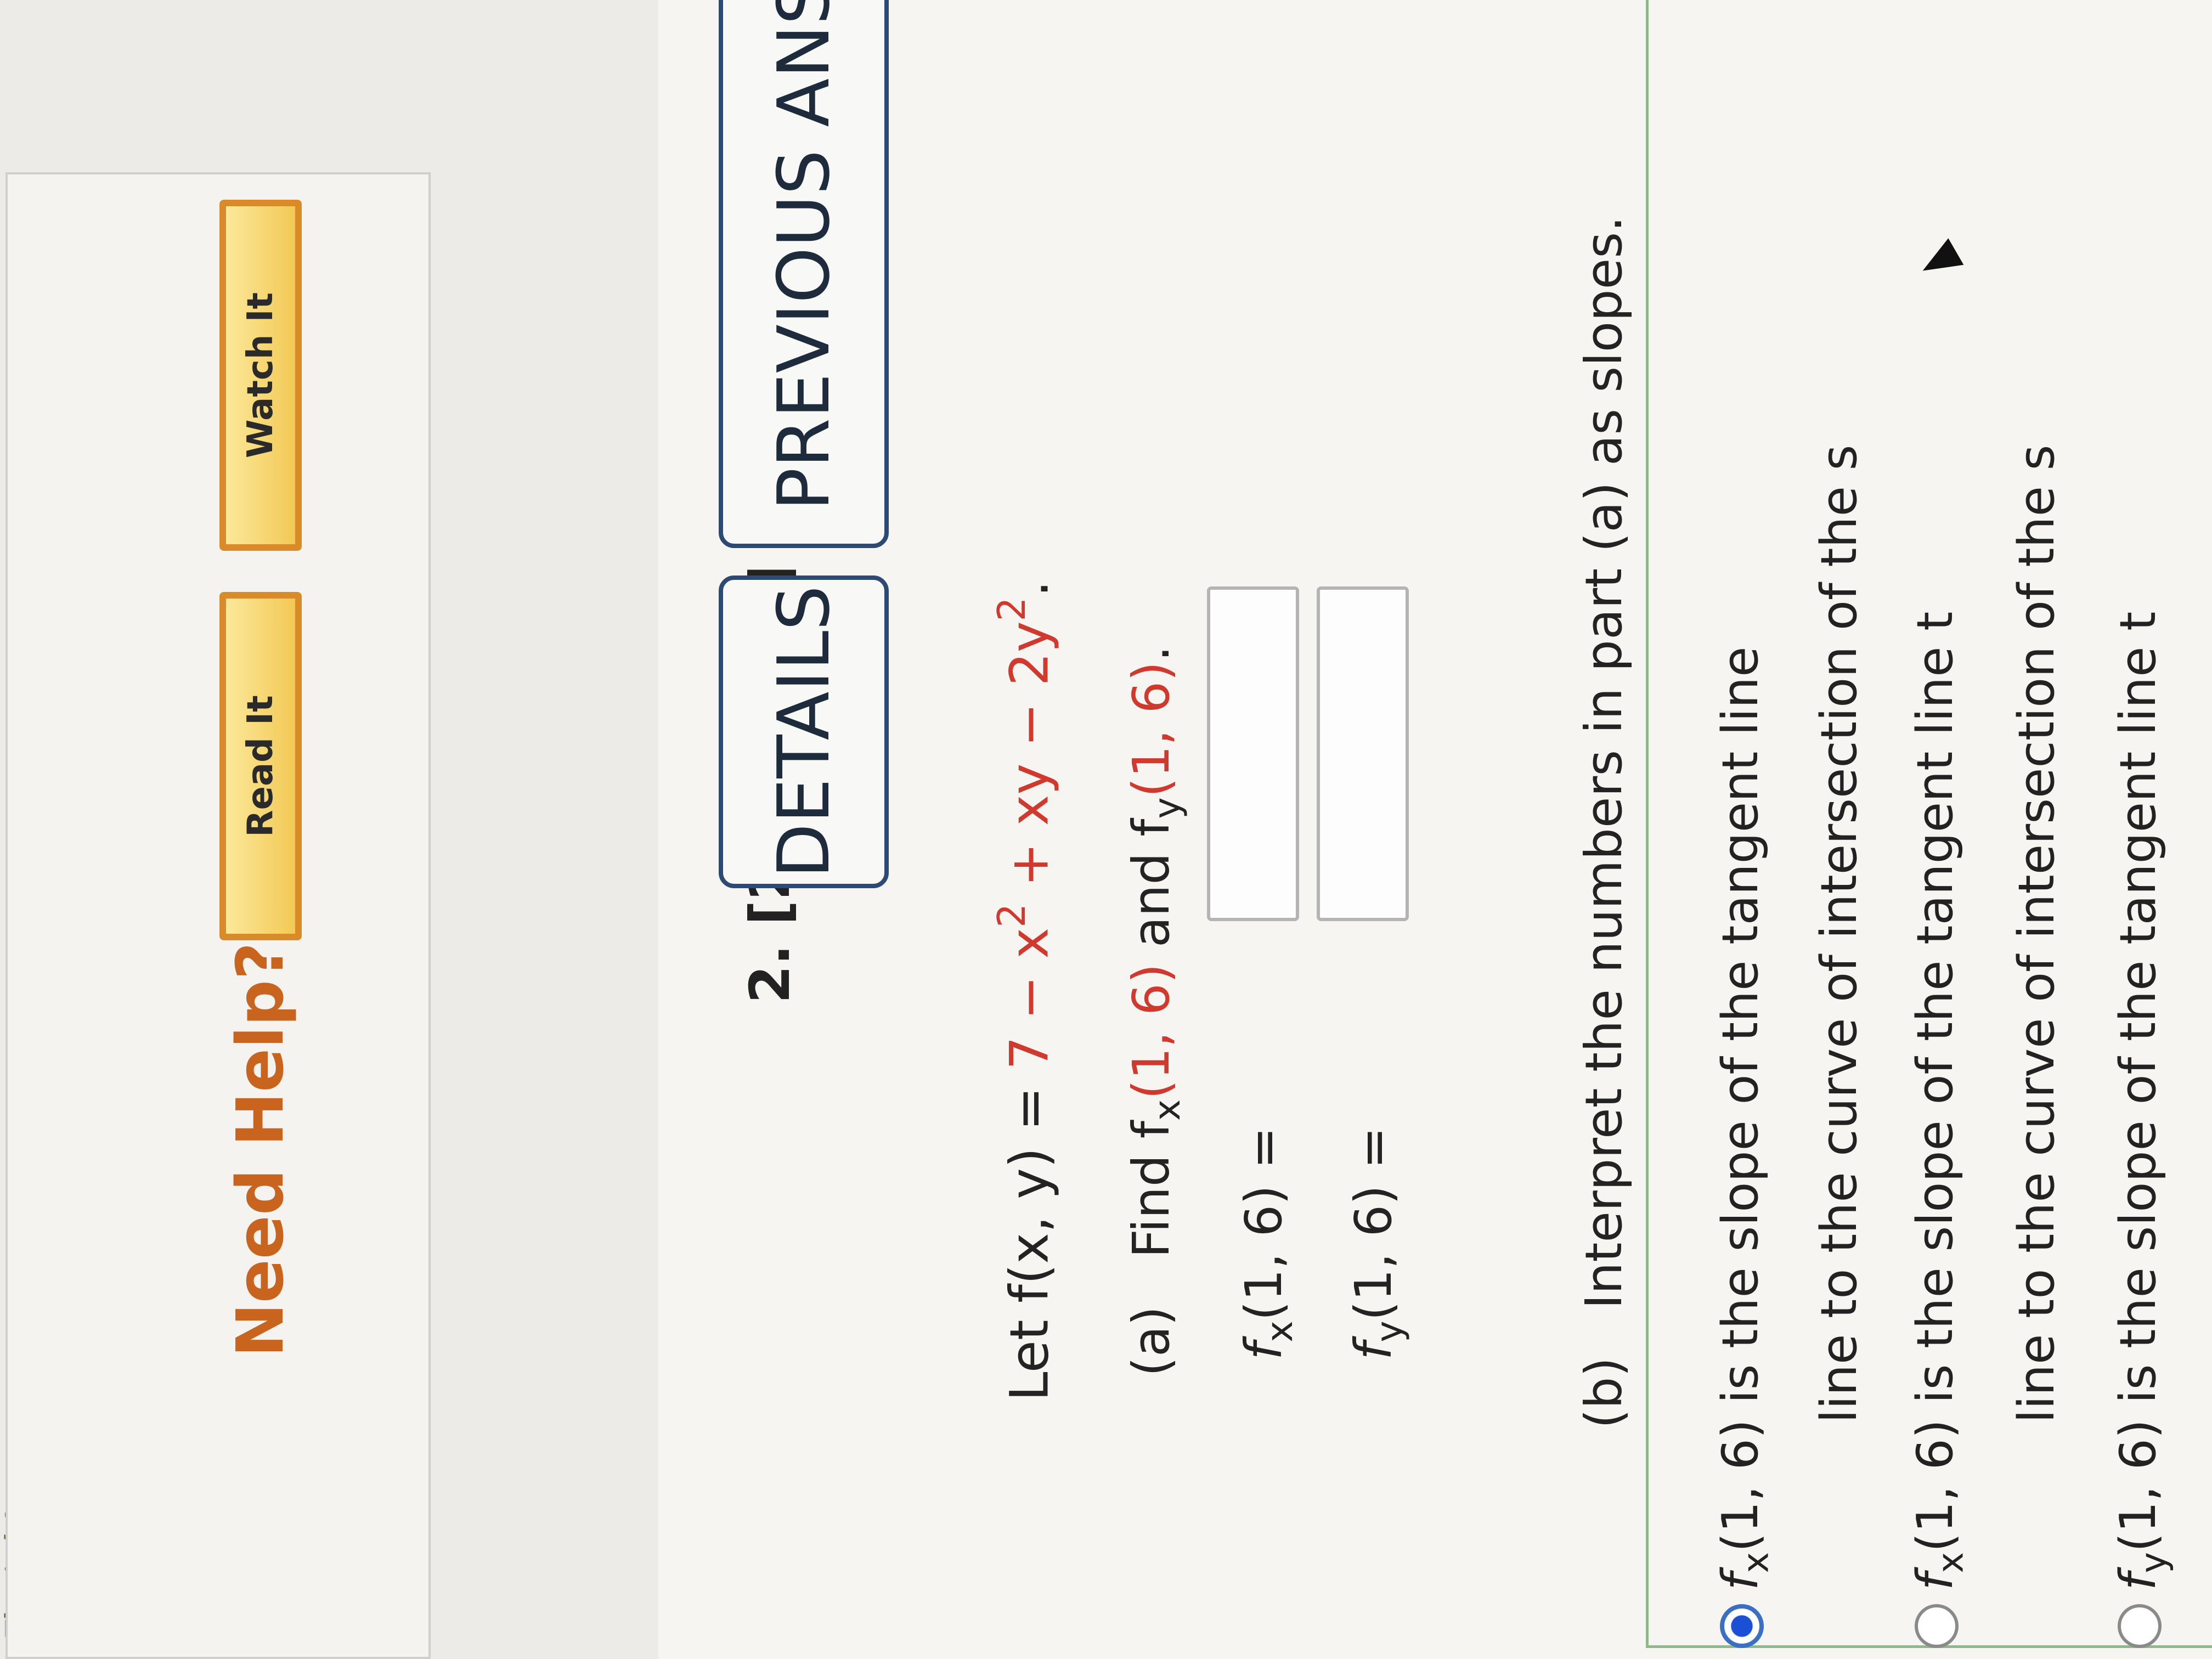 The image size is (2212, 1659). I want to click on read-it-button: Read It, so click(260, 766).